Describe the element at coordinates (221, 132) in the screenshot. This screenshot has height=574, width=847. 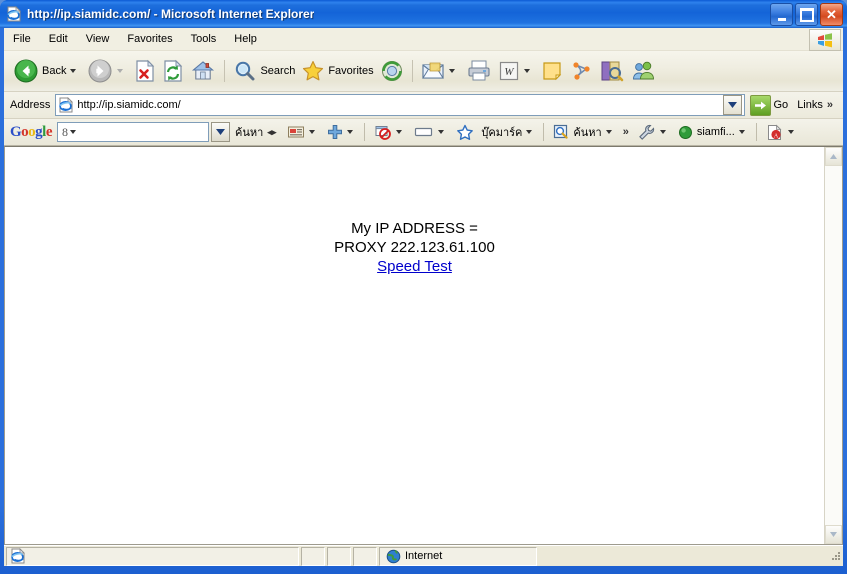
I see `google-history-dropdown-icon` at that location.